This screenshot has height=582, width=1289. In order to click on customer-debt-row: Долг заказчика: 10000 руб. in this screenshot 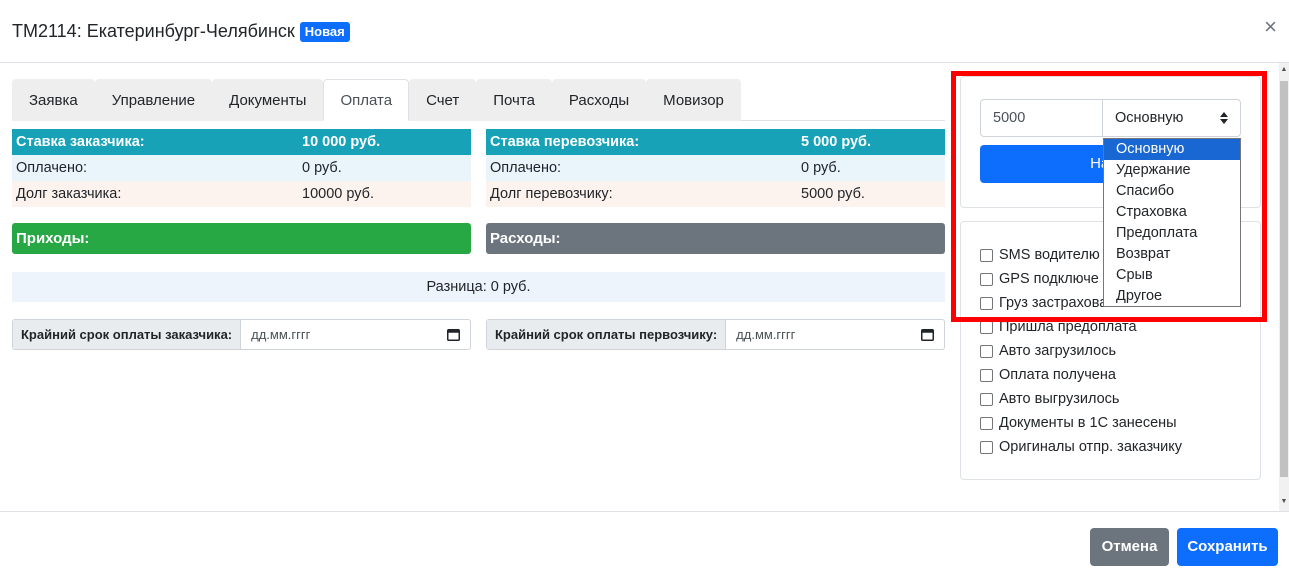, I will do `click(241, 194)`.